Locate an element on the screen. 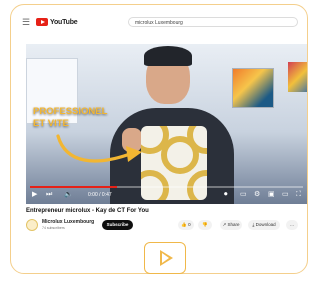 The width and height of the screenshot is (320, 286). time-display: 0:00 / 0:47 is located at coordinates (100, 195).